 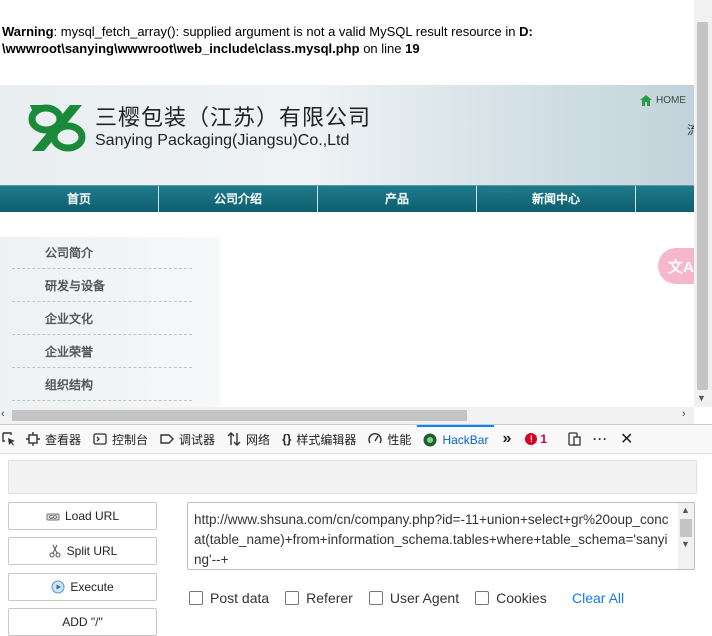 What do you see at coordinates (102, 352) in the screenshot?
I see `sidebar-item-honors: 企业荣誉` at bounding box center [102, 352].